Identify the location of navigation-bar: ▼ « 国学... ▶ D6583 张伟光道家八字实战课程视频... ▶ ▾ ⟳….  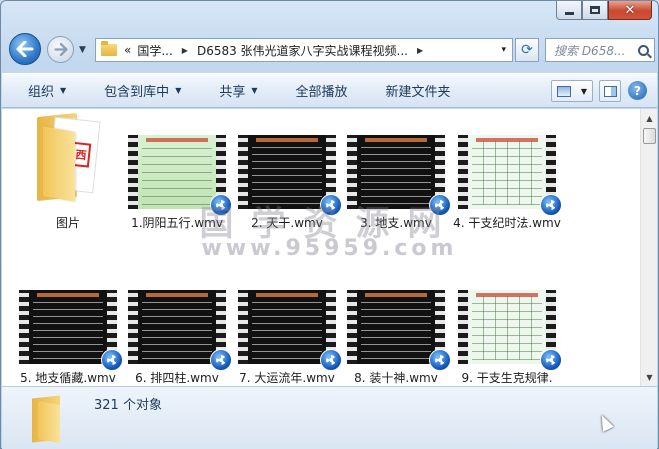
(332, 50).